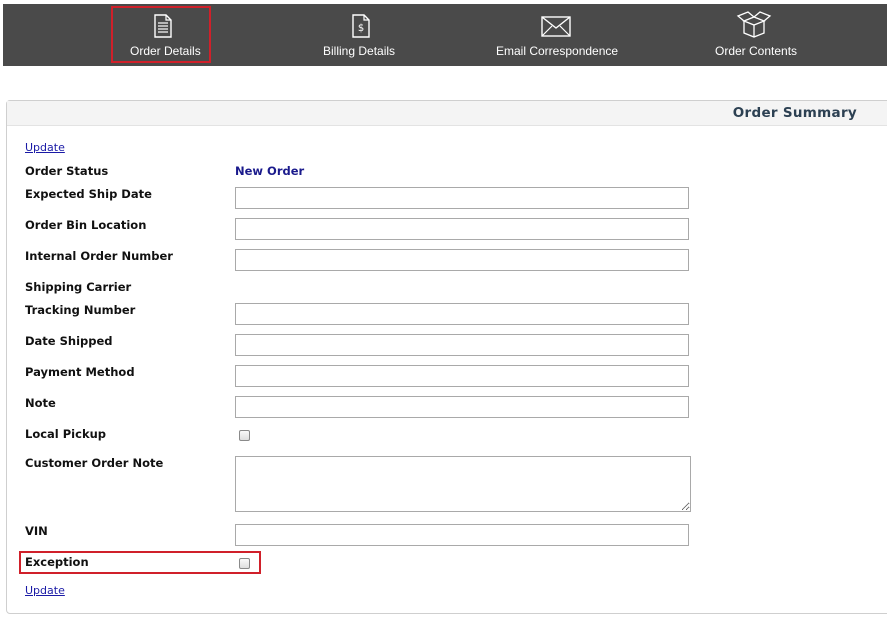  I want to click on selected-tab-highlight, so click(161, 34).